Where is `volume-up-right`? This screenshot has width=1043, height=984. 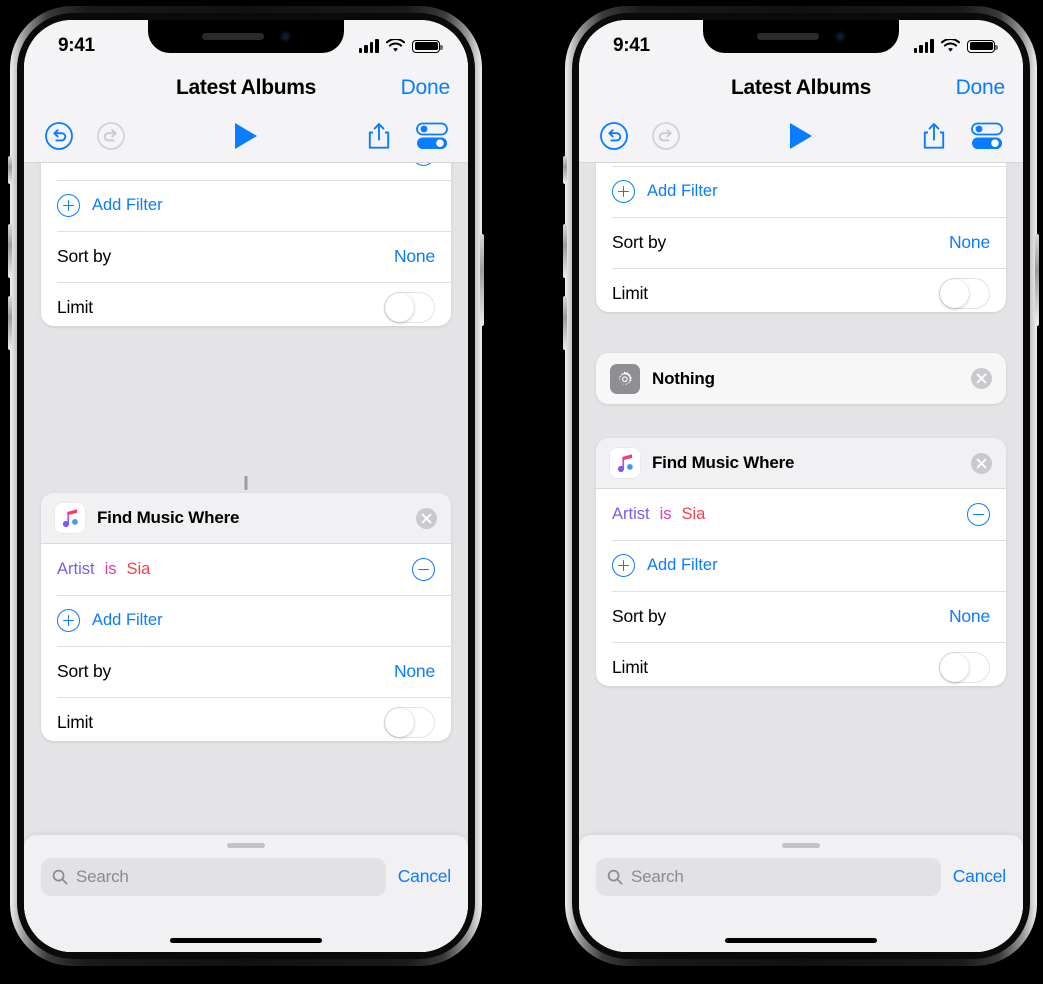
volume-up-right is located at coordinates (565, 251).